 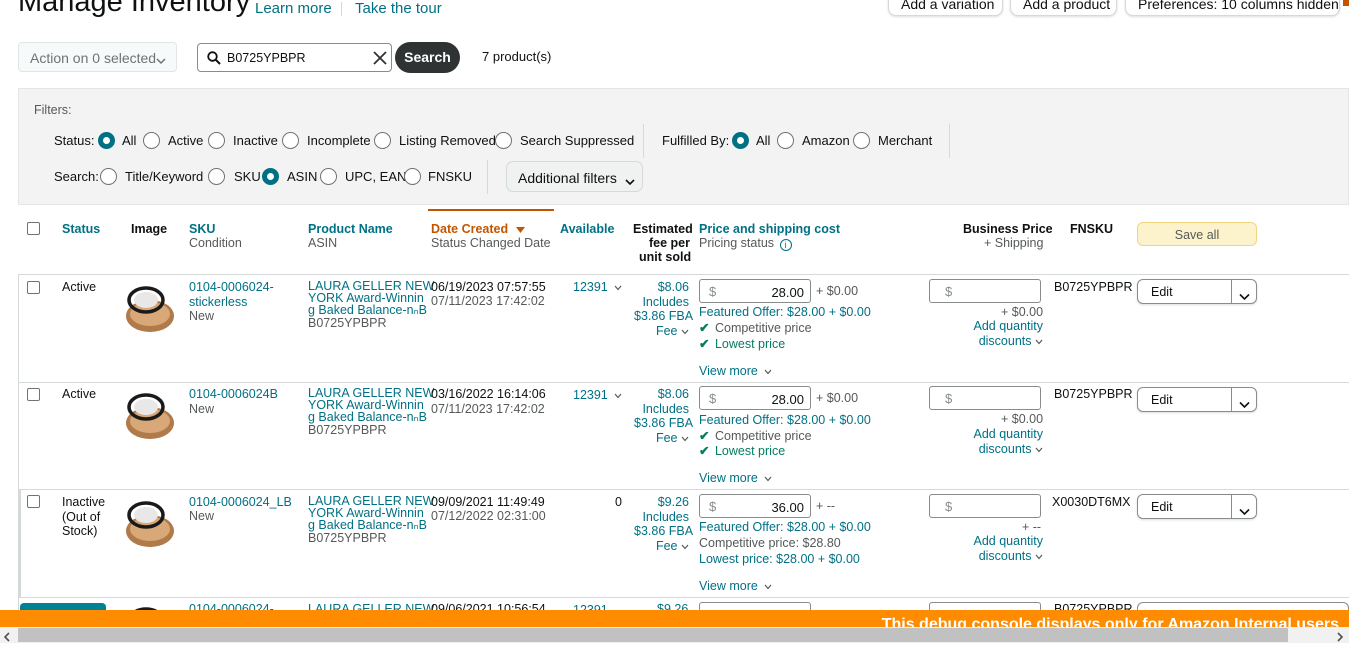 What do you see at coordinates (106, 140) in the screenshot?
I see `status-all-radio` at bounding box center [106, 140].